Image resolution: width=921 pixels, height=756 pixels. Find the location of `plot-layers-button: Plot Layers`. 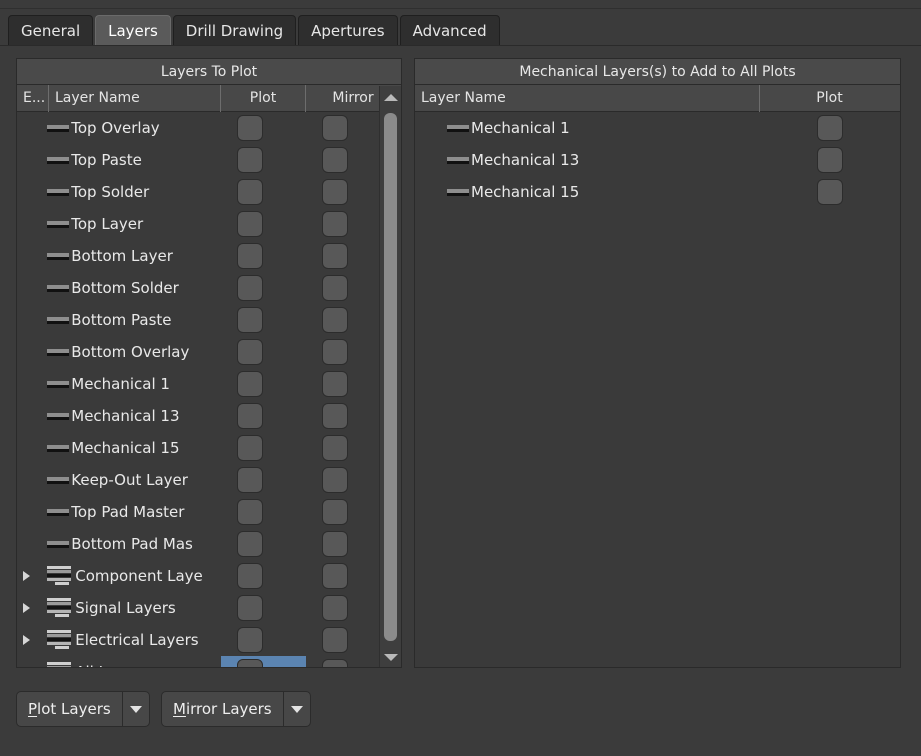

plot-layers-button: Plot Layers is located at coordinates (83, 709).